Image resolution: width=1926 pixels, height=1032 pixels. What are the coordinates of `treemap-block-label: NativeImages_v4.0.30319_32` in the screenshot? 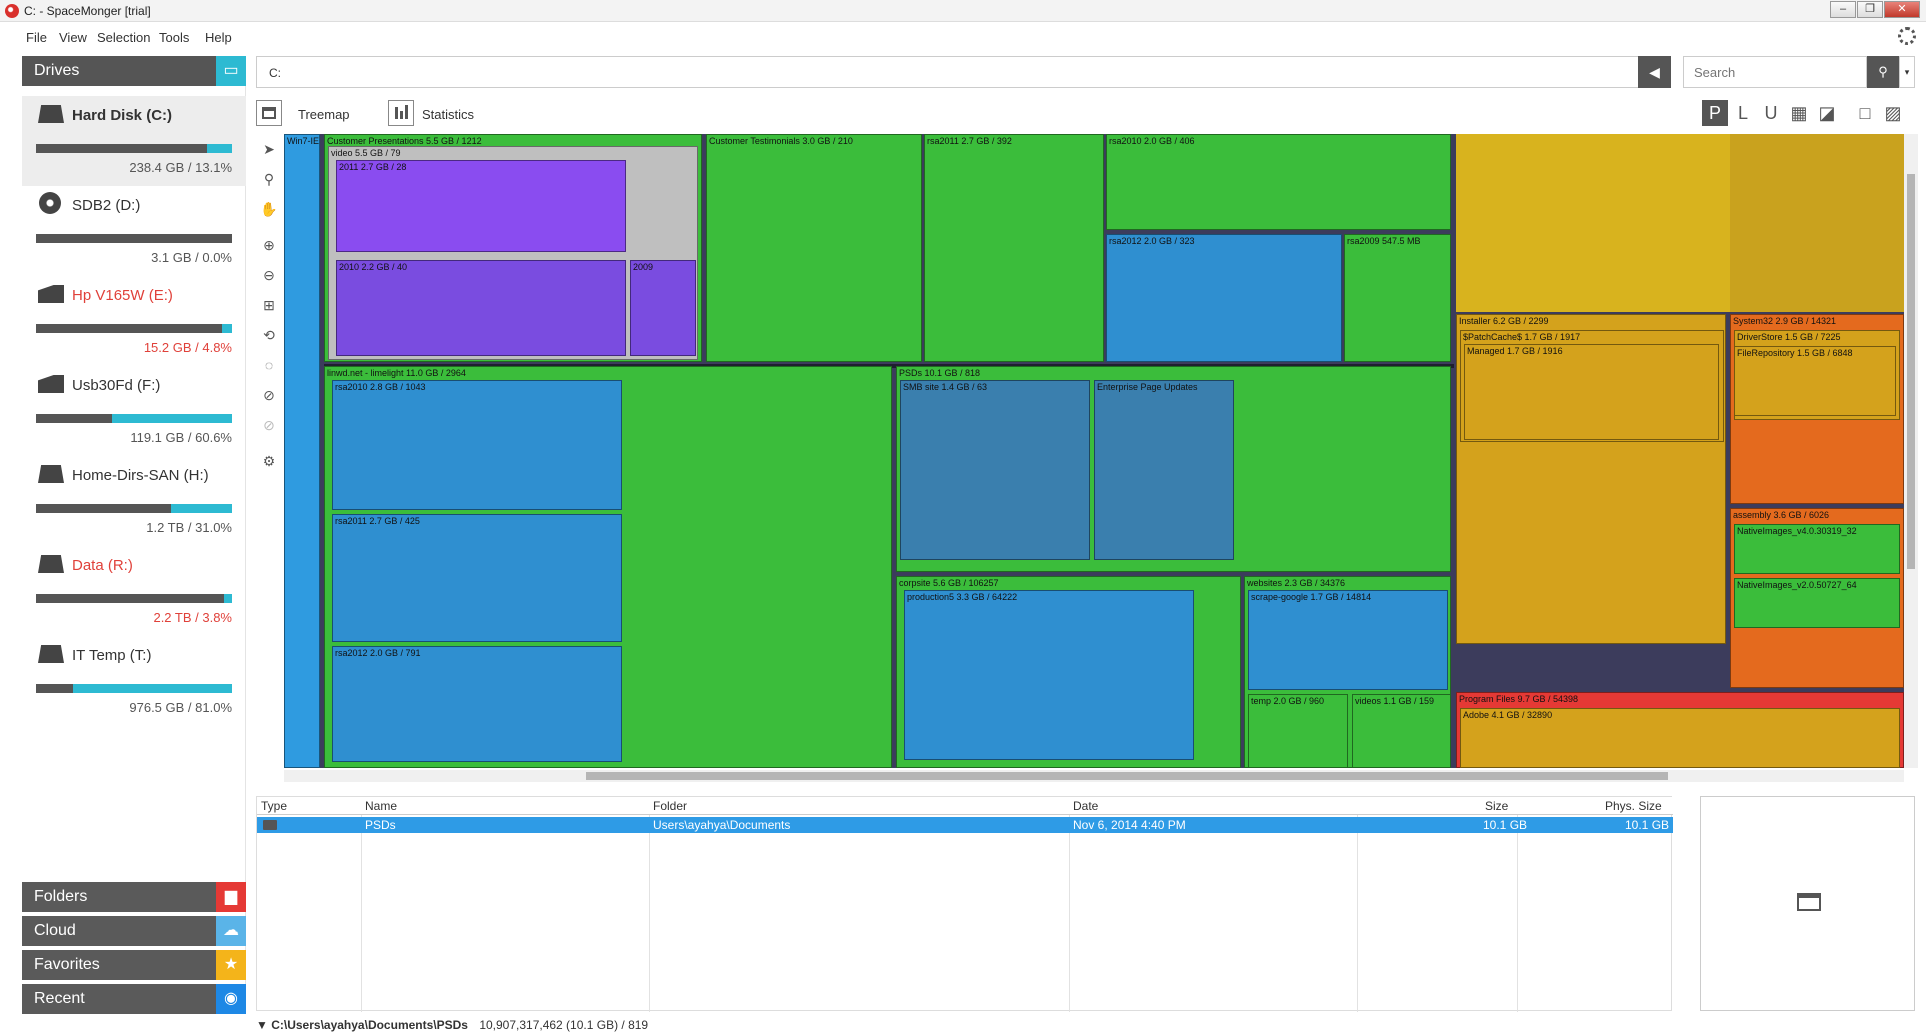 It's located at (1797, 531).